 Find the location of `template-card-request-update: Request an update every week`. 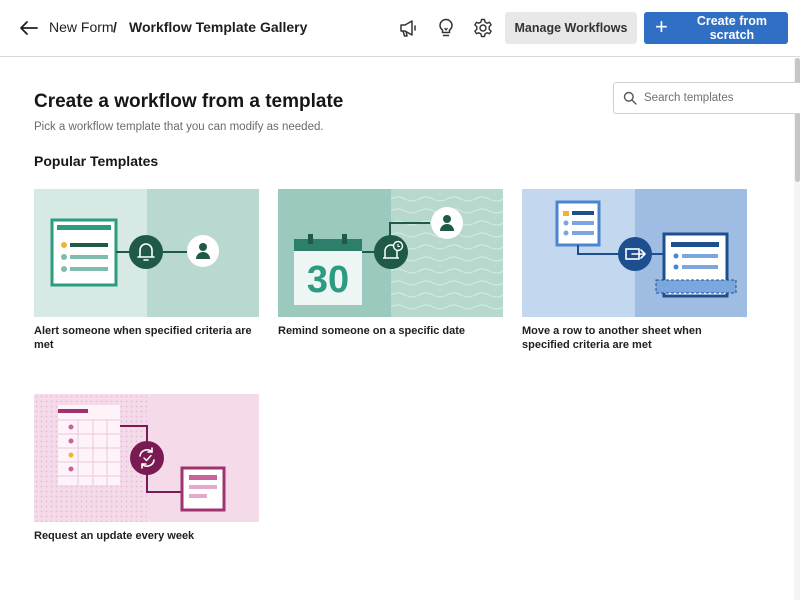

template-card-request-update: Request an update every week is located at coordinates (146, 468).